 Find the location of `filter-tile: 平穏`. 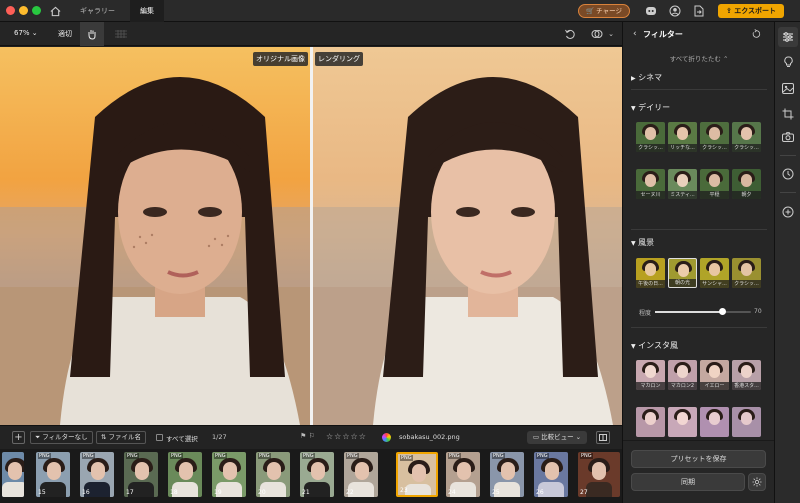

filter-tile: 平穏 is located at coordinates (714, 184).